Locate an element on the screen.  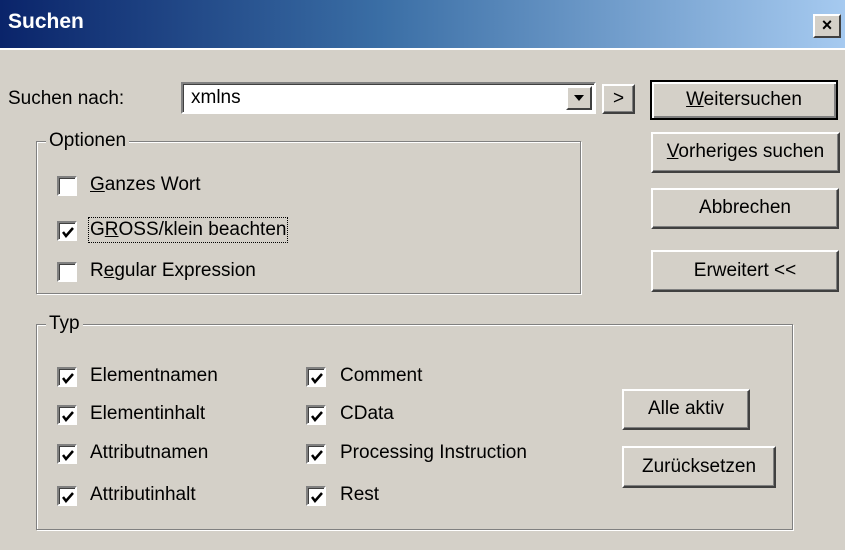
processing-instruction-checkbox is located at coordinates (316, 454).